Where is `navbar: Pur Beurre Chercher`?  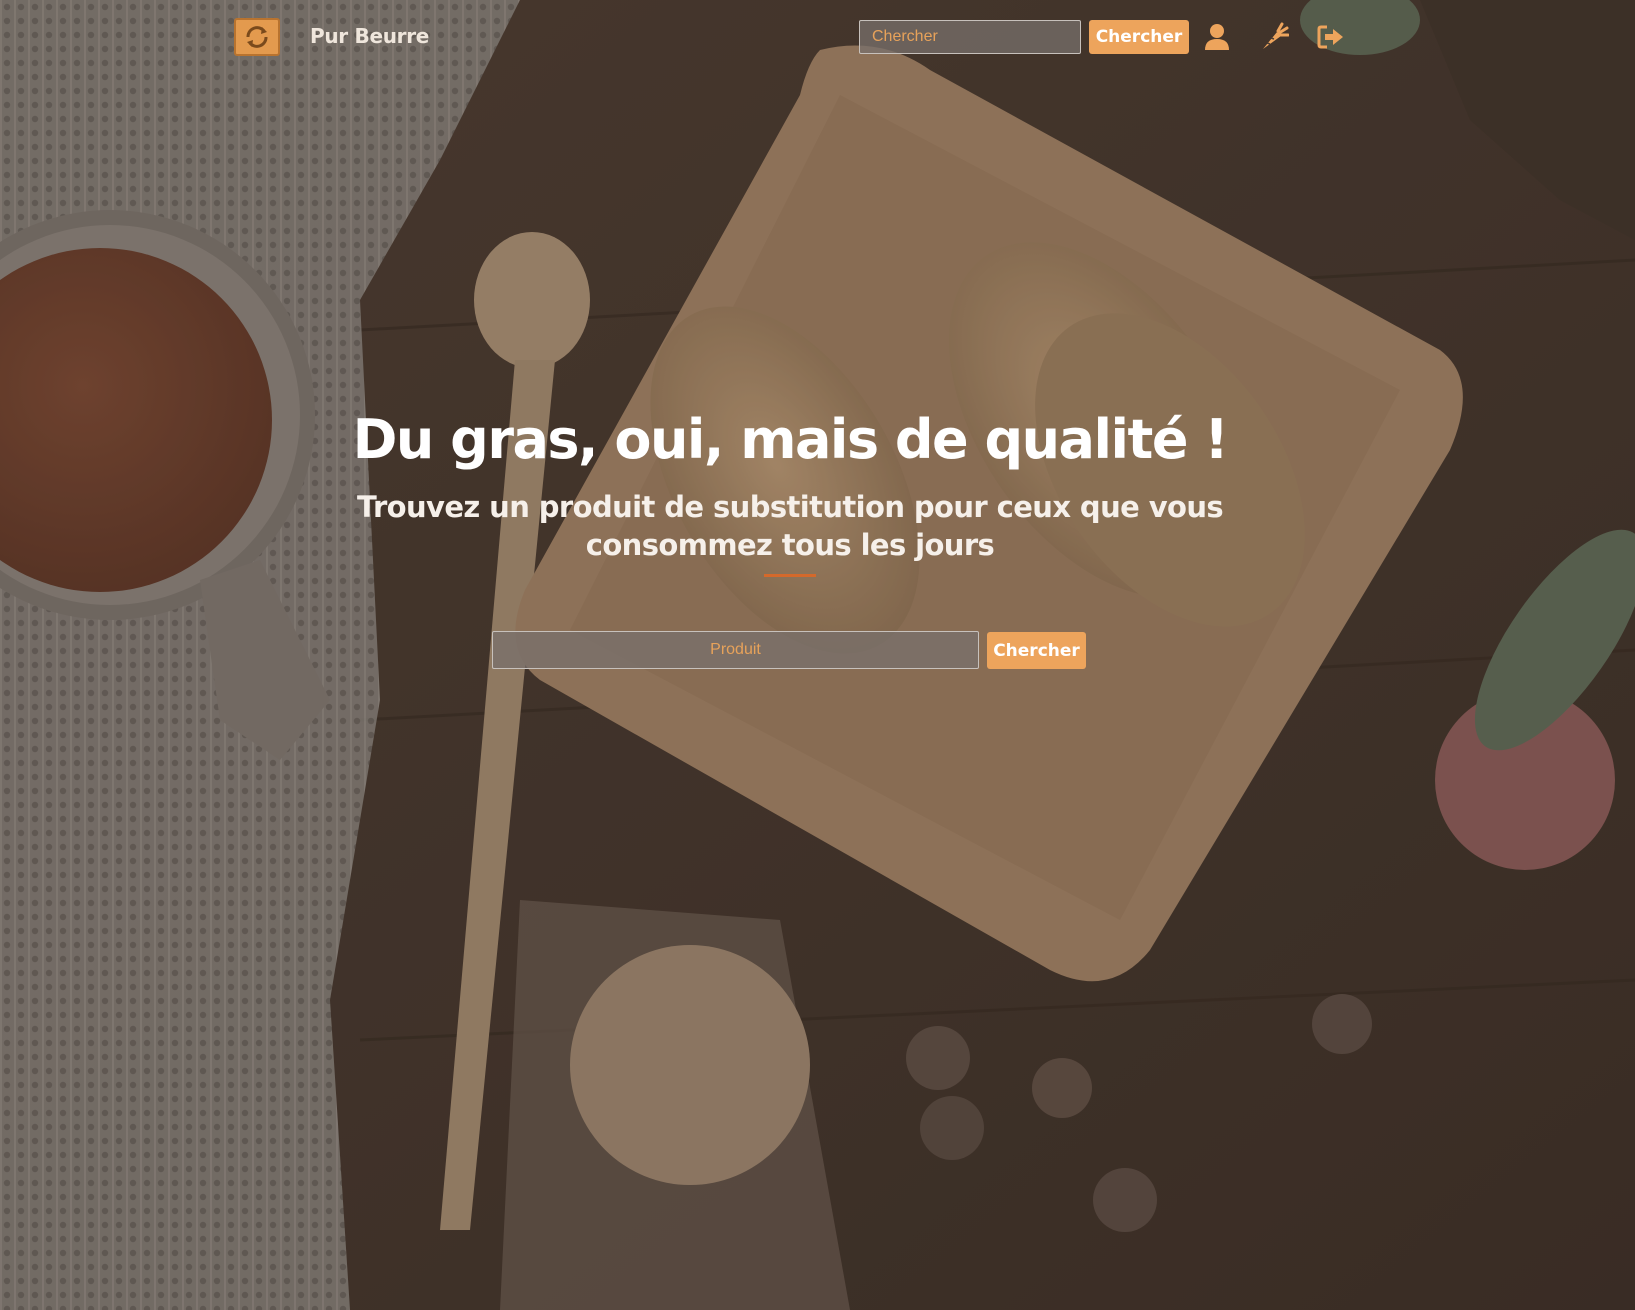
navbar: Pur Beurre Chercher is located at coordinates (817, 38).